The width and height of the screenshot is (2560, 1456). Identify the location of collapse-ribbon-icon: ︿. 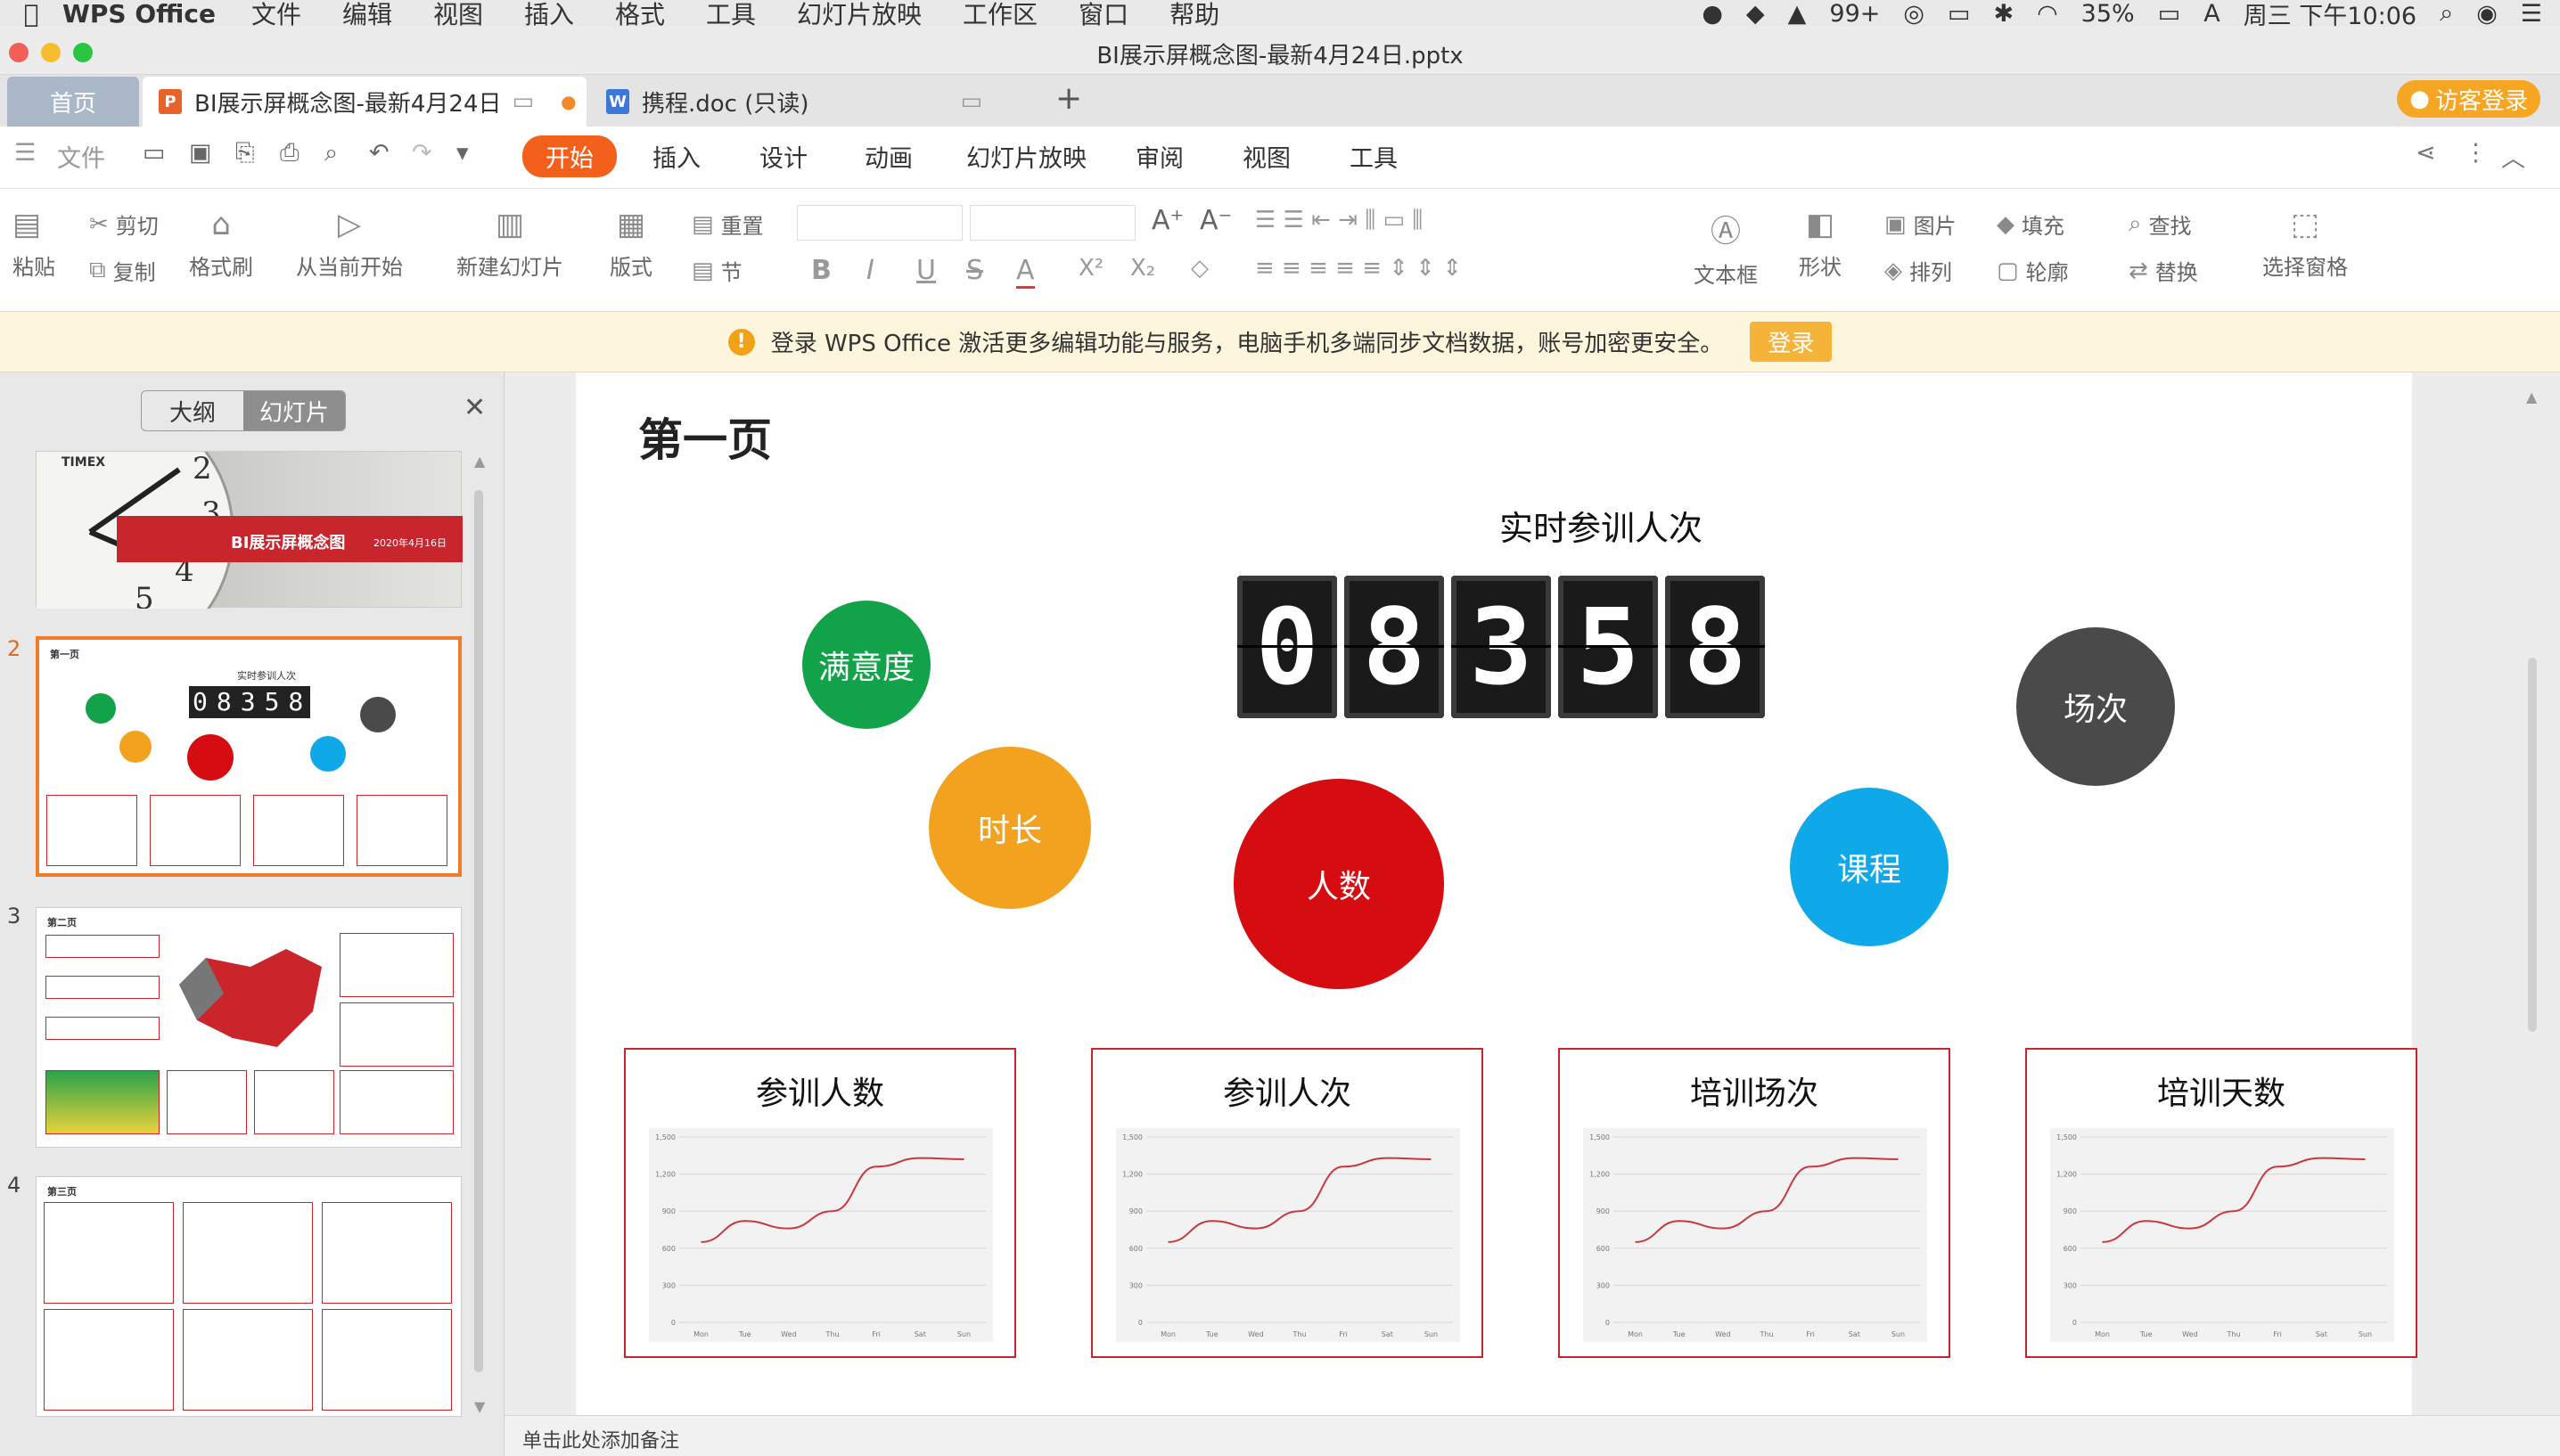
(2513, 156).